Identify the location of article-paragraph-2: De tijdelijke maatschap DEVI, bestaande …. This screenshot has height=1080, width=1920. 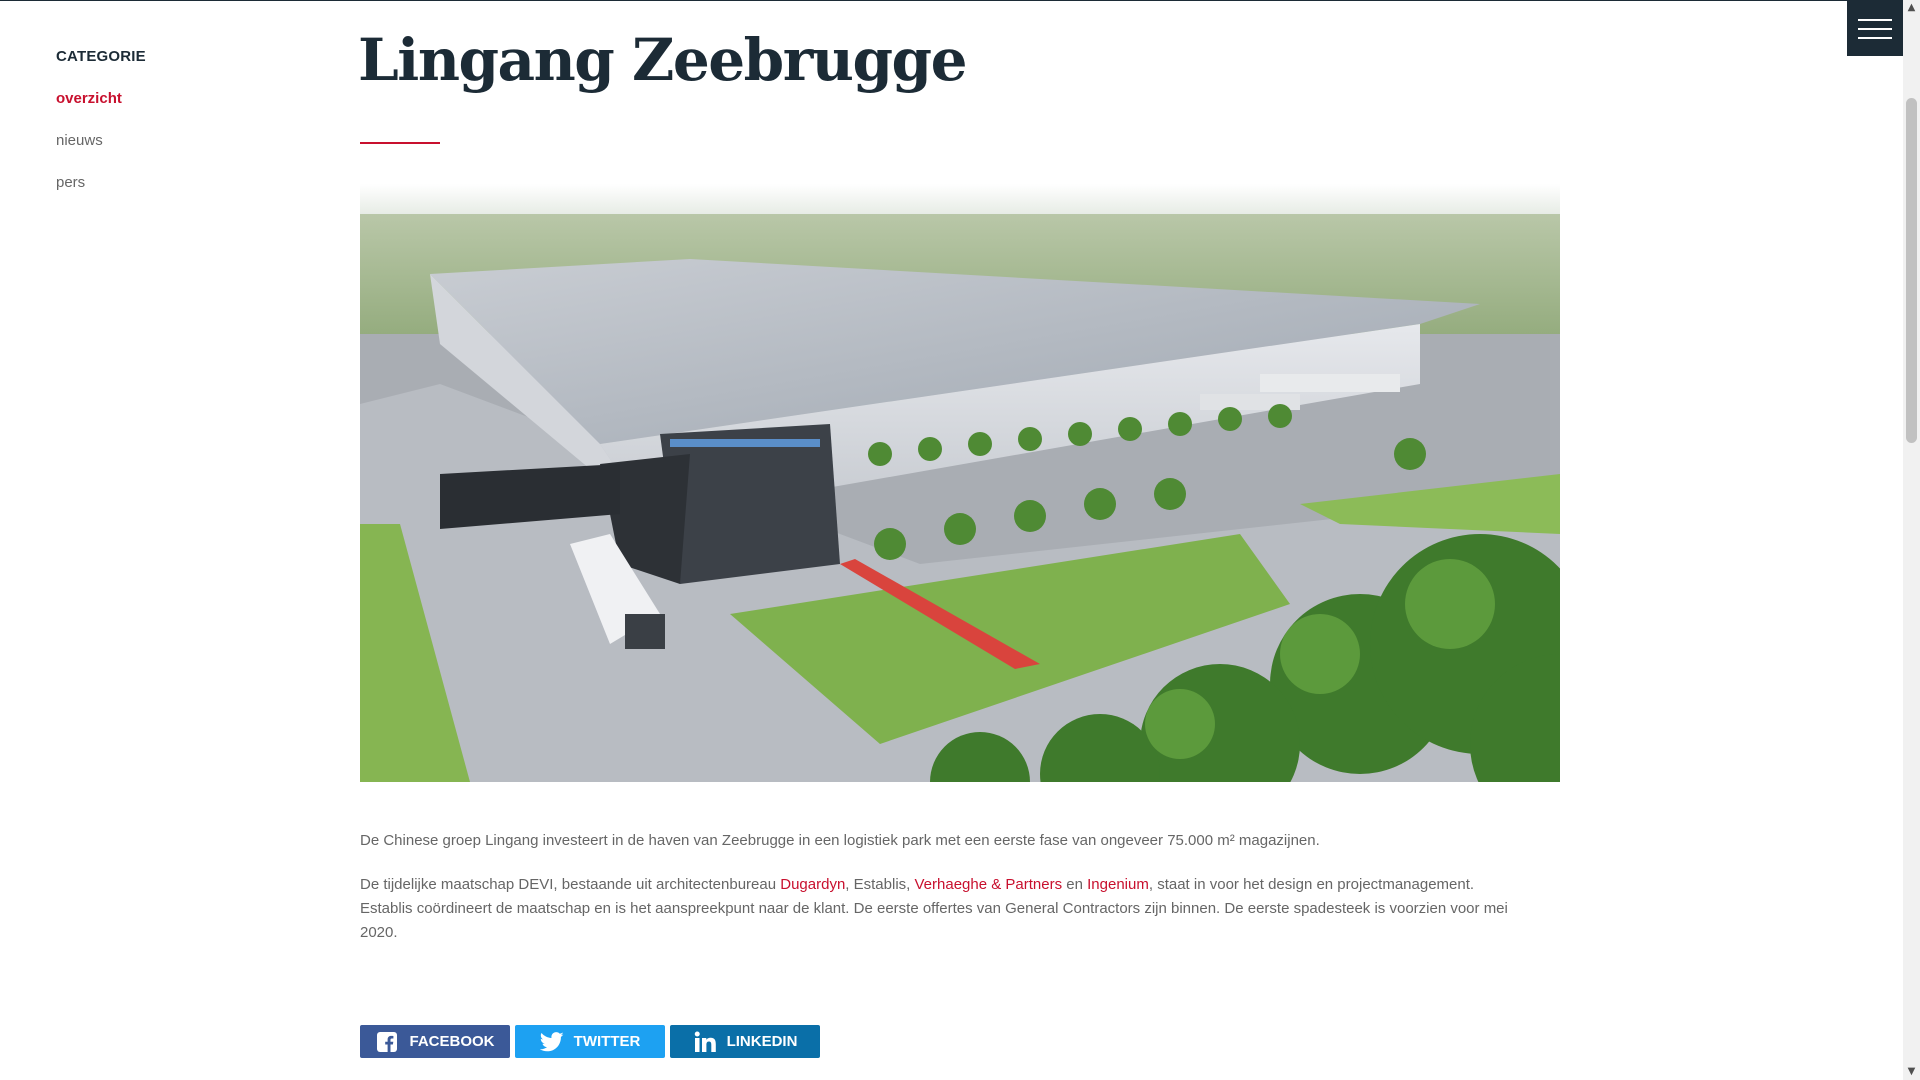
(940, 909).